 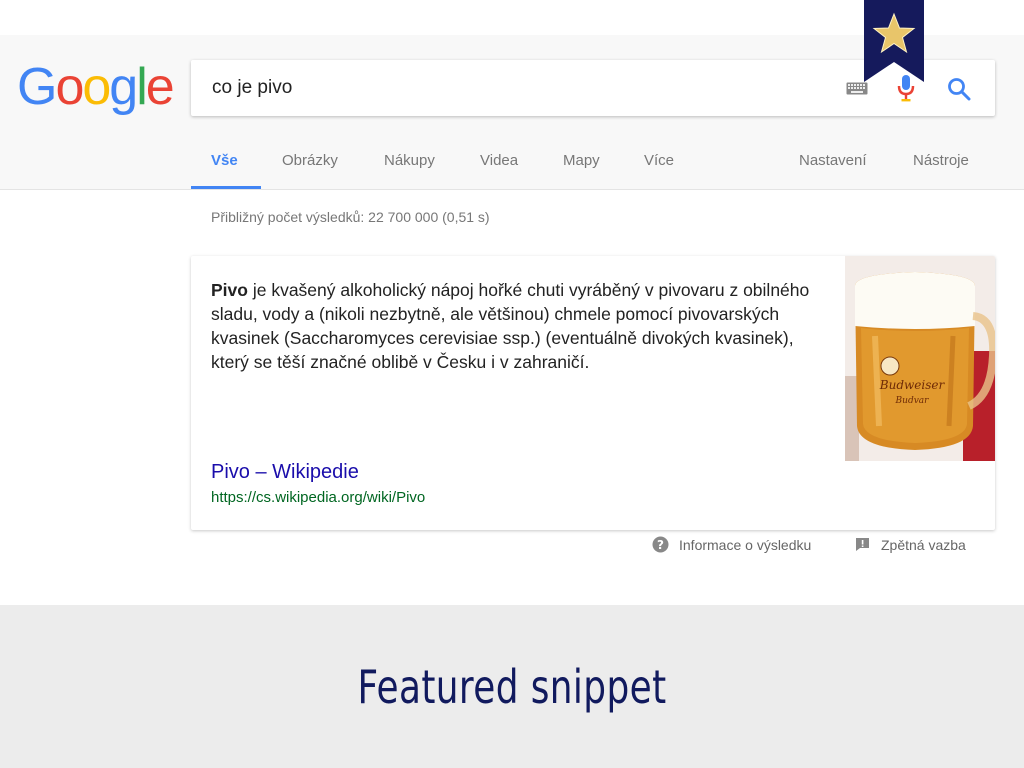 I want to click on feedback-label: Zpětná vazba, so click(x=923, y=544).